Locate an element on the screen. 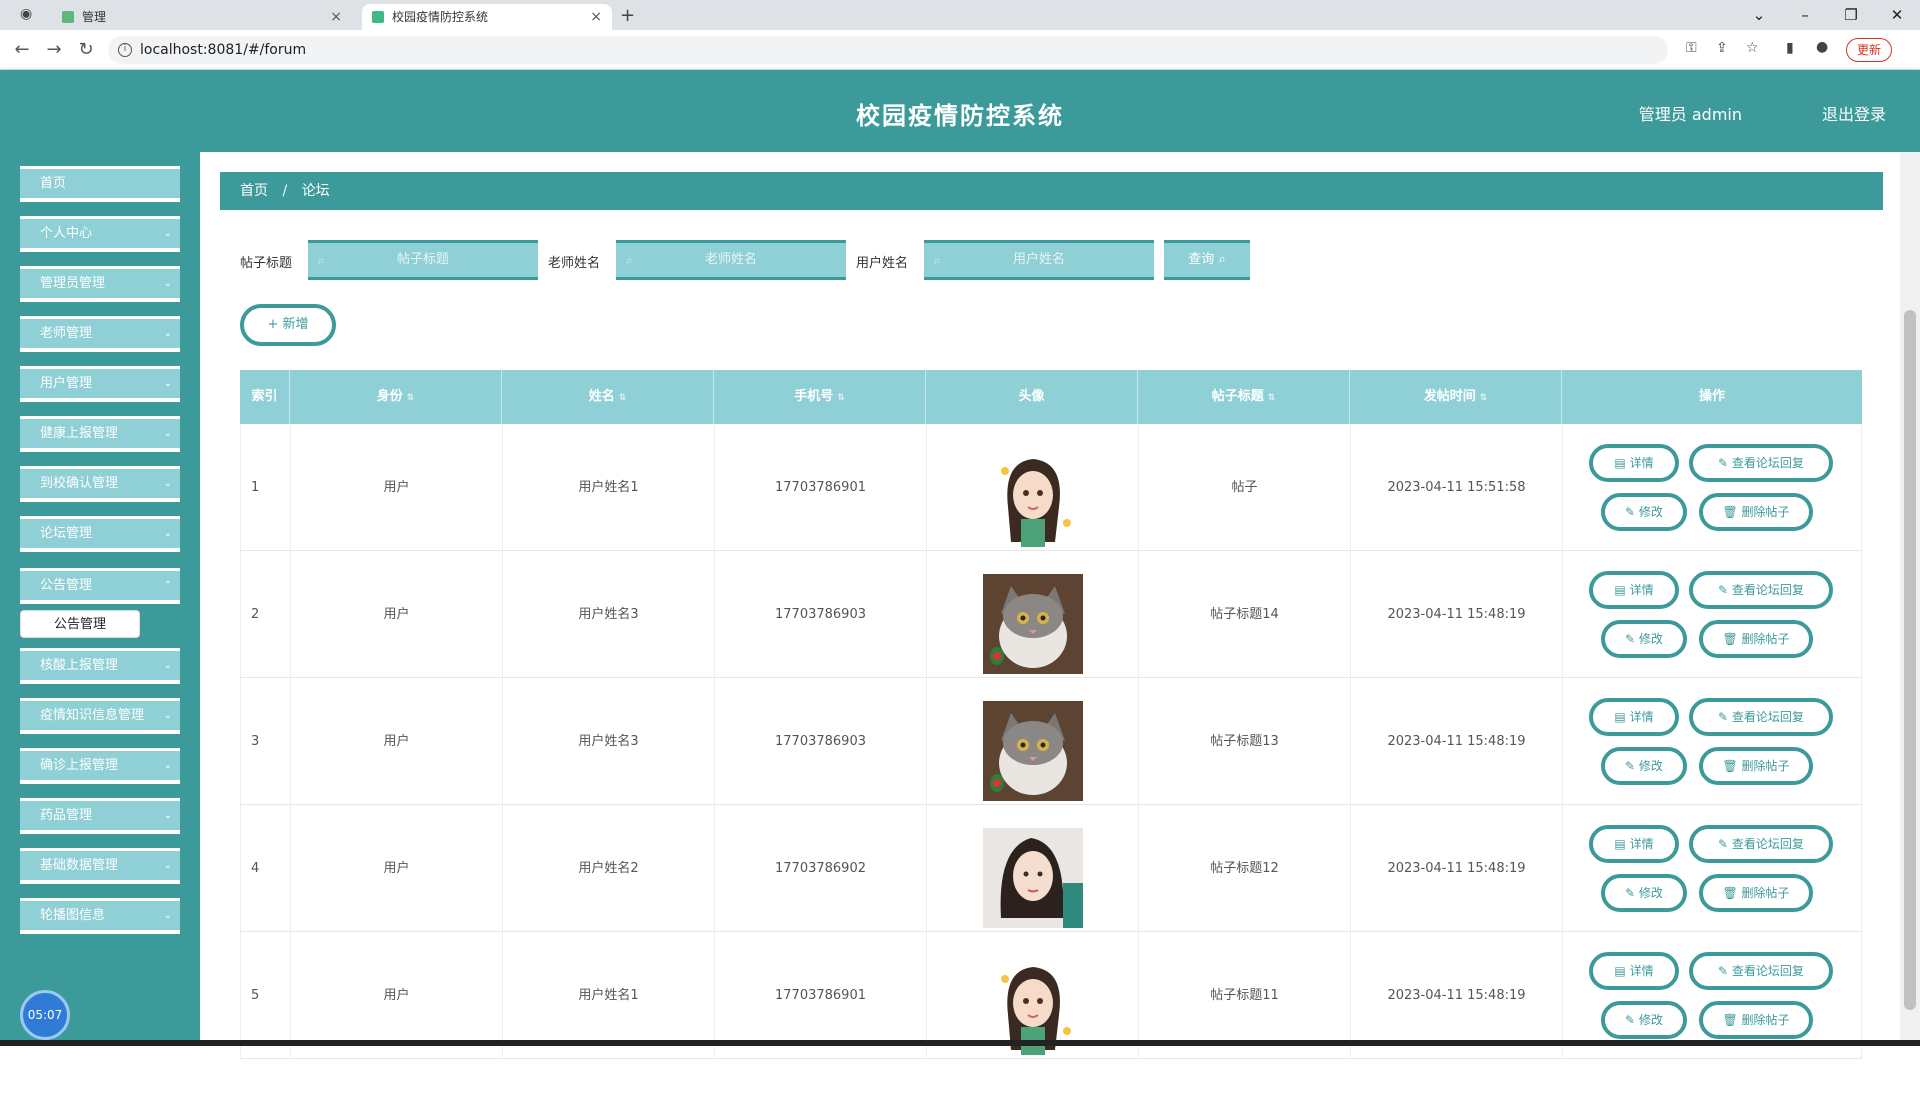  cell-post-time: 2023-04-11 15:51:58 is located at coordinates (1457, 487).